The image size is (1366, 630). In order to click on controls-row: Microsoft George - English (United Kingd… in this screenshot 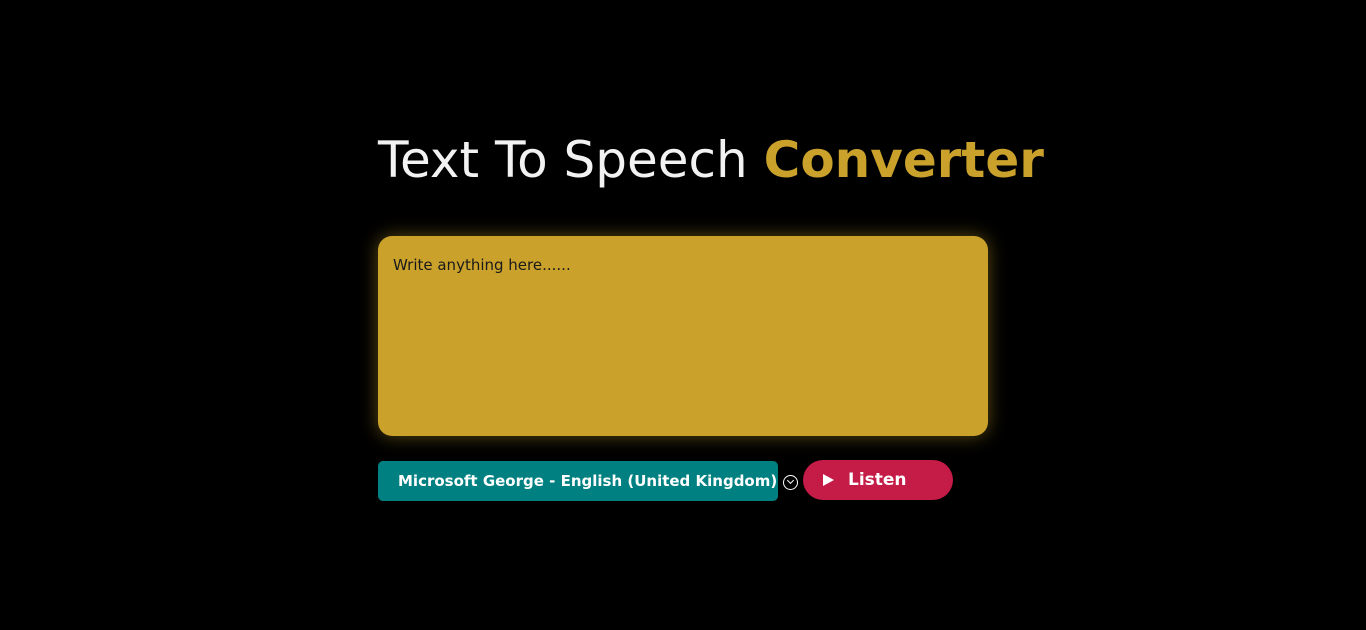, I will do `click(683, 481)`.